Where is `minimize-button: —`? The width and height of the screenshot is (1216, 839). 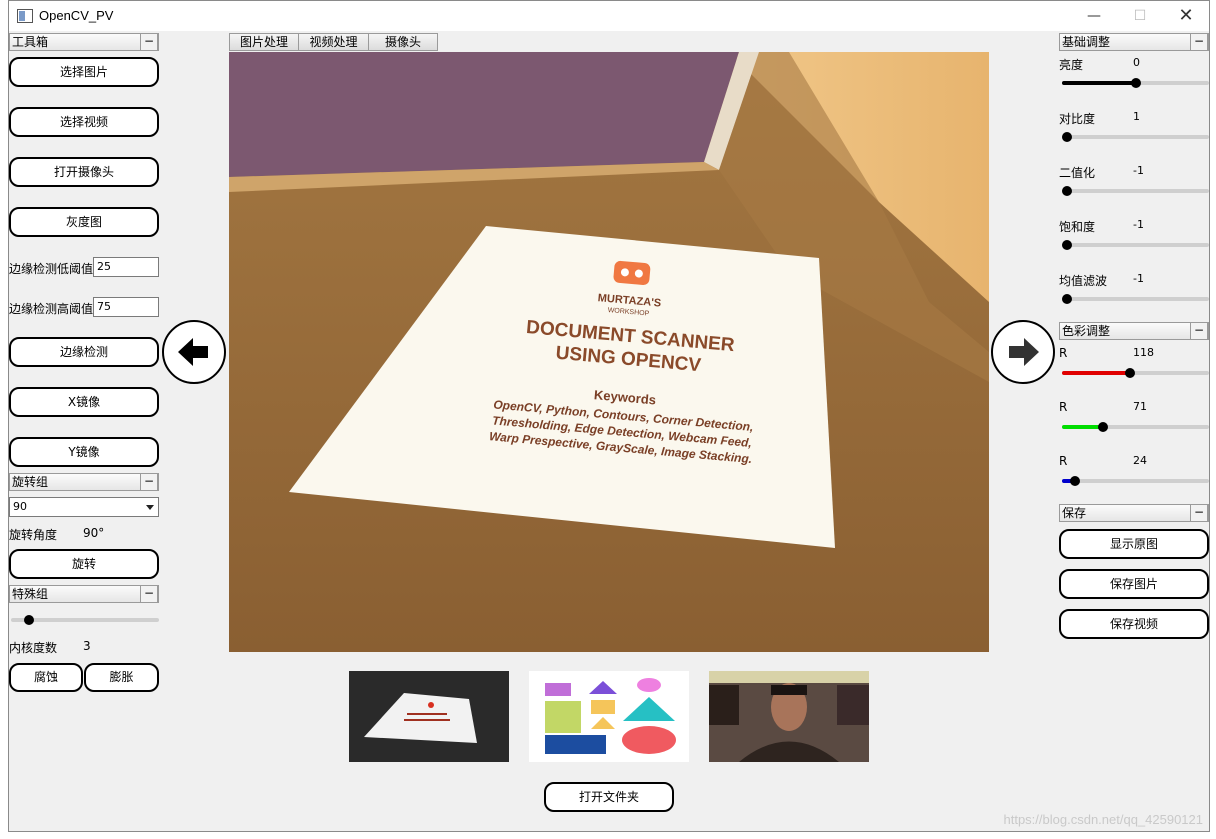 minimize-button: — is located at coordinates (1094, 16).